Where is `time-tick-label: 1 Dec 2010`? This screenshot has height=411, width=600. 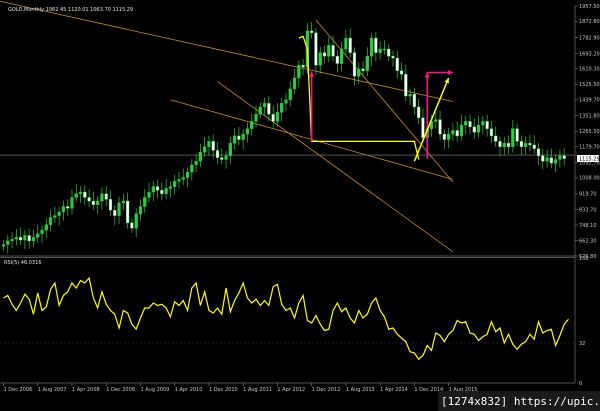
time-tick-label: 1 Dec 2010 is located at coordinates (223, 390).